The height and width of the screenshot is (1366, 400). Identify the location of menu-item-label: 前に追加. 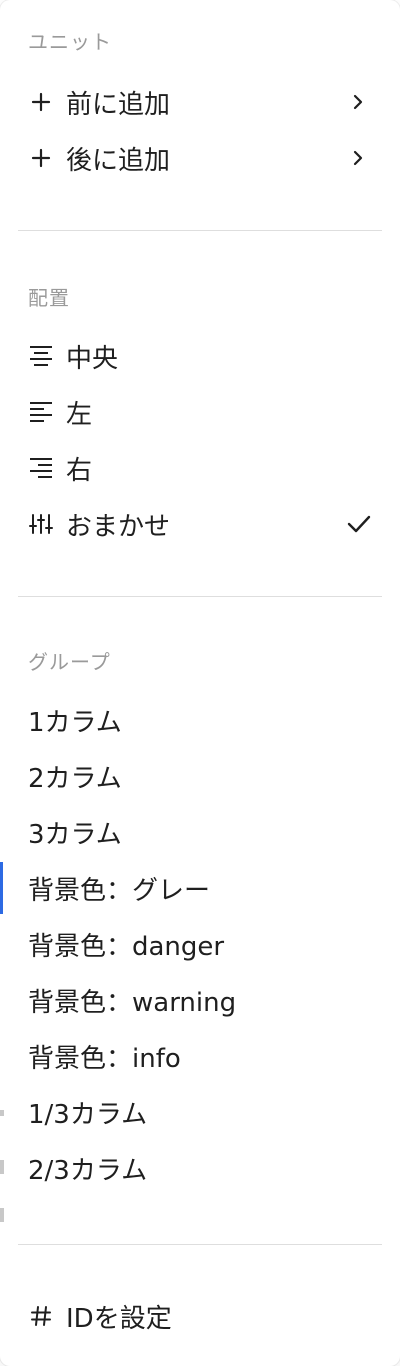
(118, 104).